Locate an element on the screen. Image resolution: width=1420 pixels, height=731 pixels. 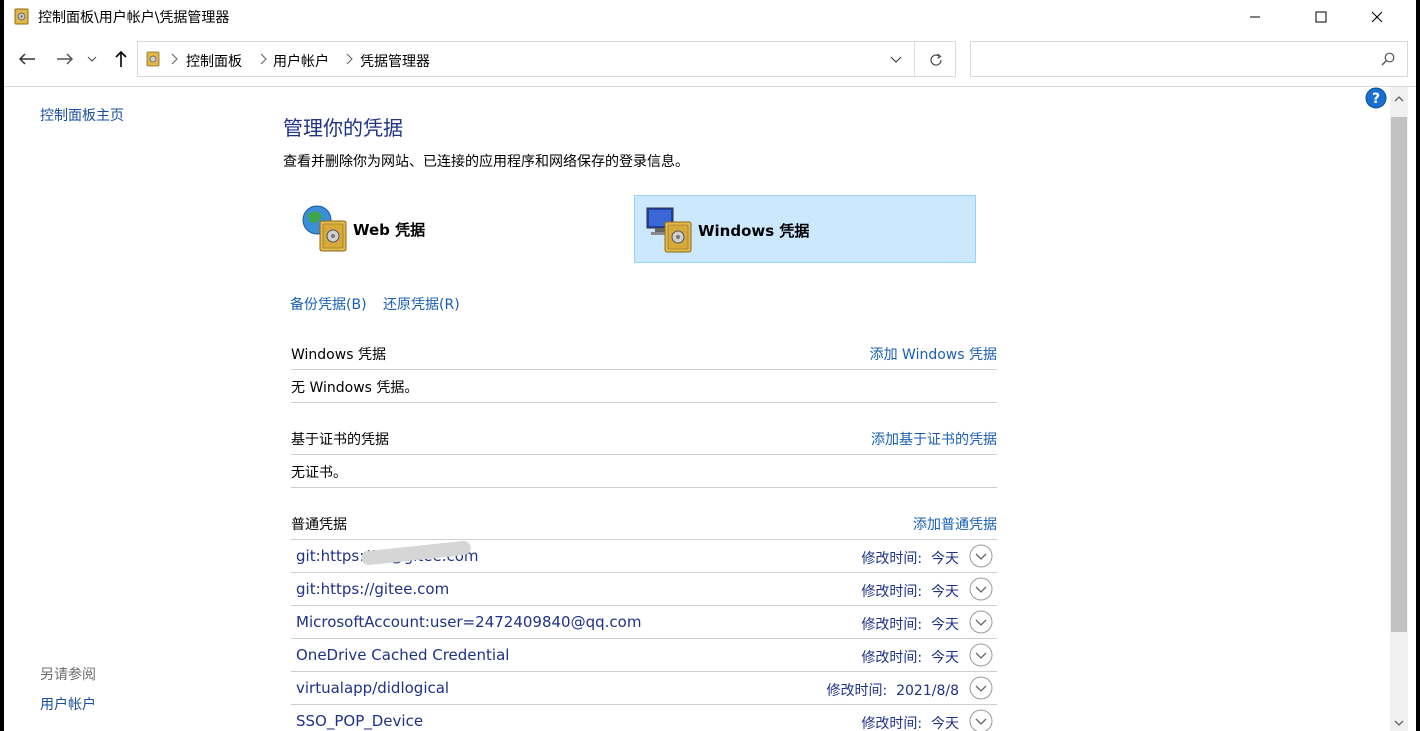
refresh-icon is located at coordinates (936, 59).